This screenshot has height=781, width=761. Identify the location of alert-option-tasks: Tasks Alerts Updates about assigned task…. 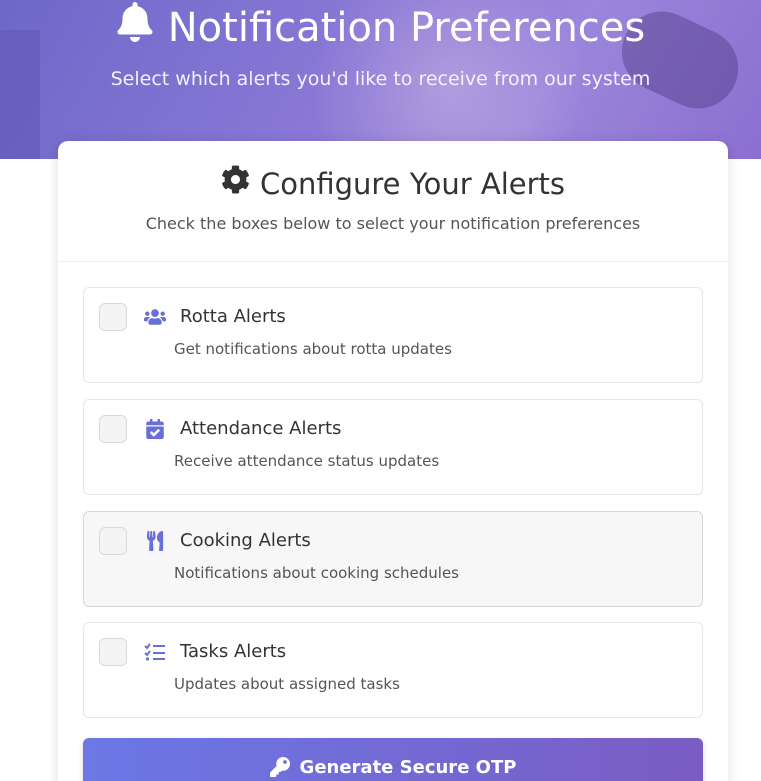
(393, 670).